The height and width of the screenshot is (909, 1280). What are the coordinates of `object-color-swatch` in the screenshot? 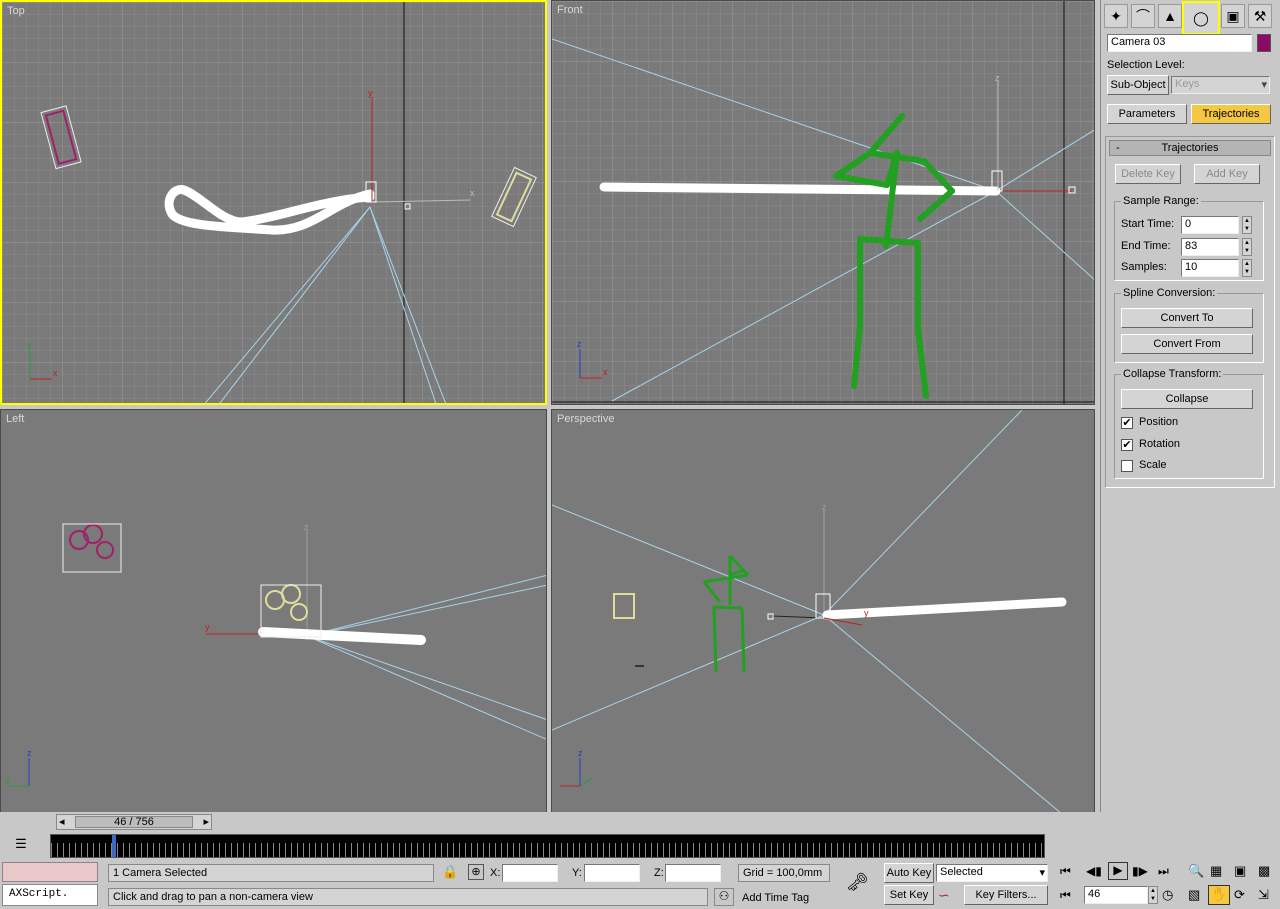 It's located at (1264, 43).